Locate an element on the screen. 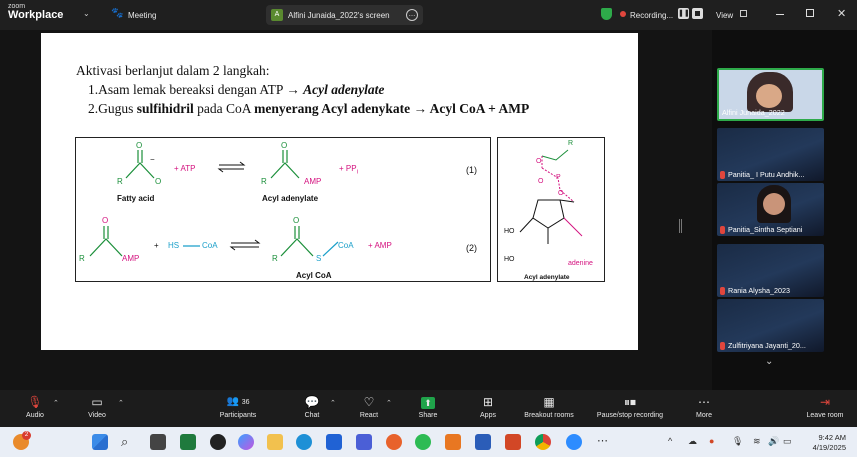 This screenshot has height=457, width=857. store-icon is located at coordinates (334, 442).